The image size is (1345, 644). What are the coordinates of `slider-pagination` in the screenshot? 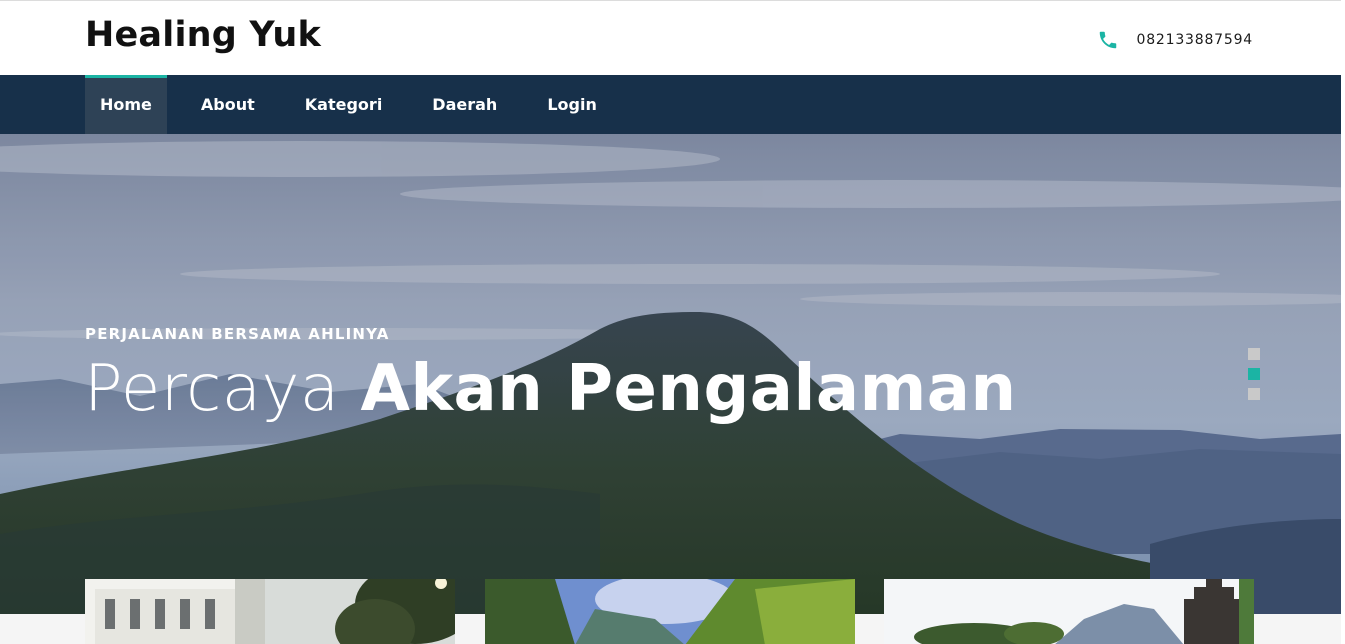 It's located at (1254, 374).